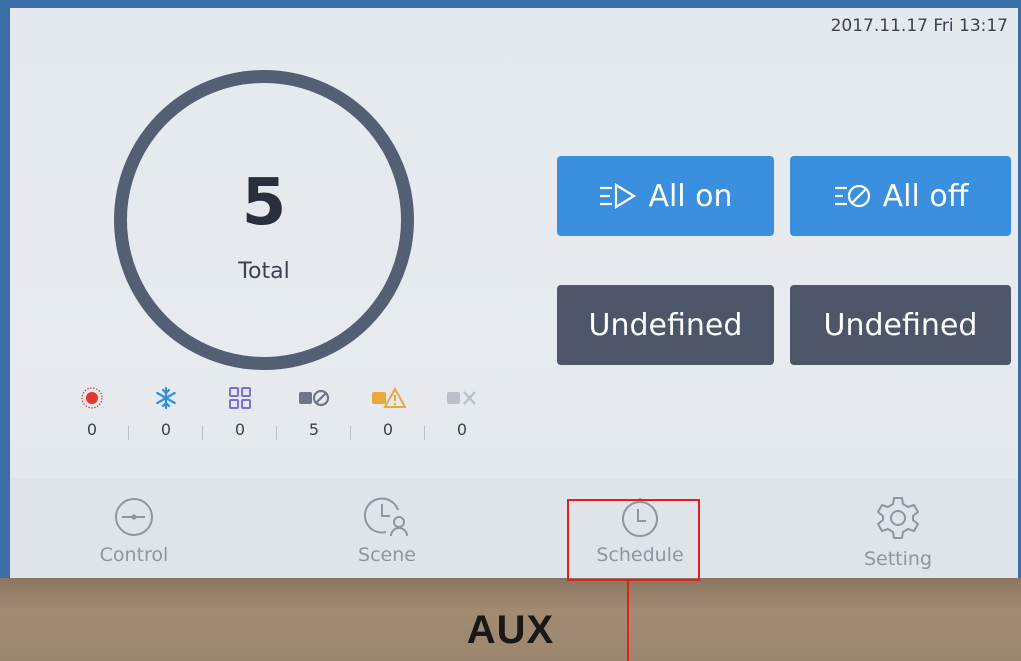  I want to click on grid-mode-icon, so click(240, 398).